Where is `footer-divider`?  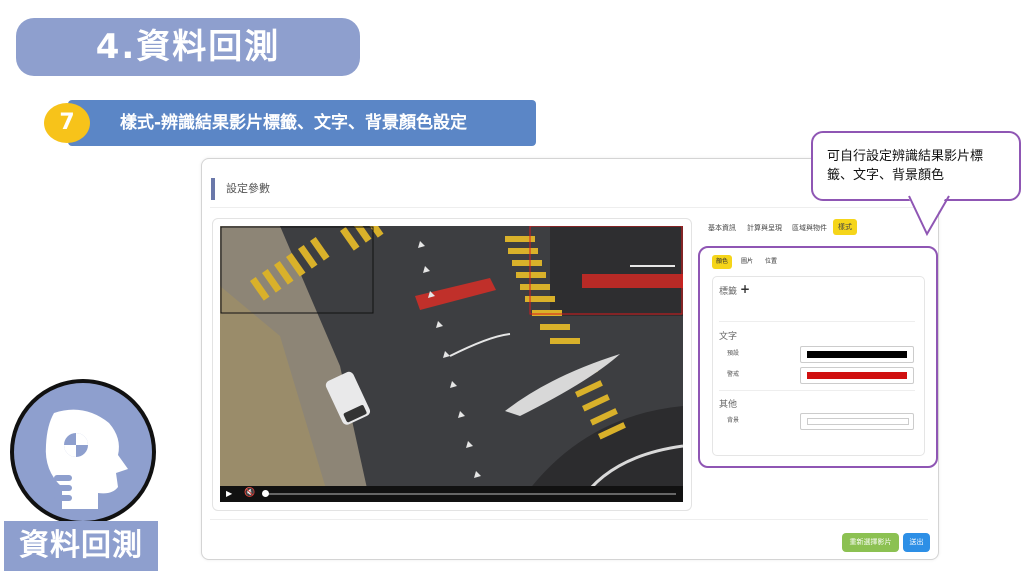
footer-divider is located at coordinates (569, 519).